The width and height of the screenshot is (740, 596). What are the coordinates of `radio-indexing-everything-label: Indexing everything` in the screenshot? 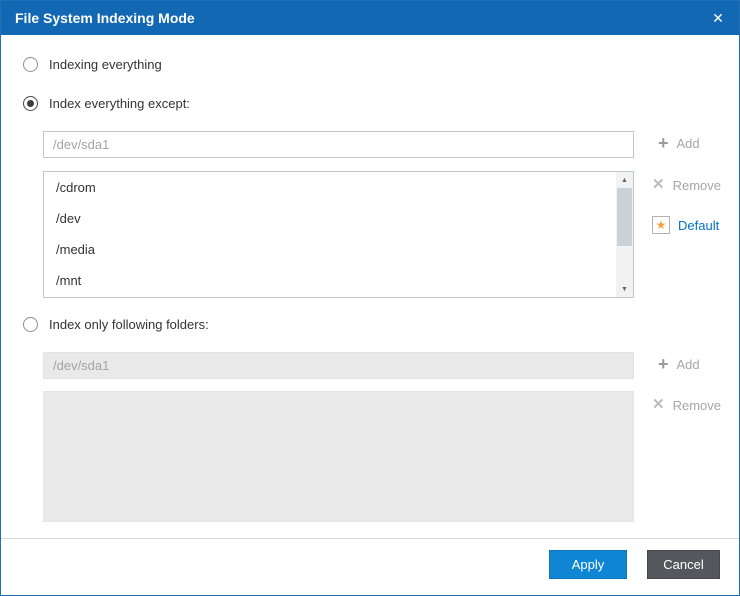 It's located at (105, 64).